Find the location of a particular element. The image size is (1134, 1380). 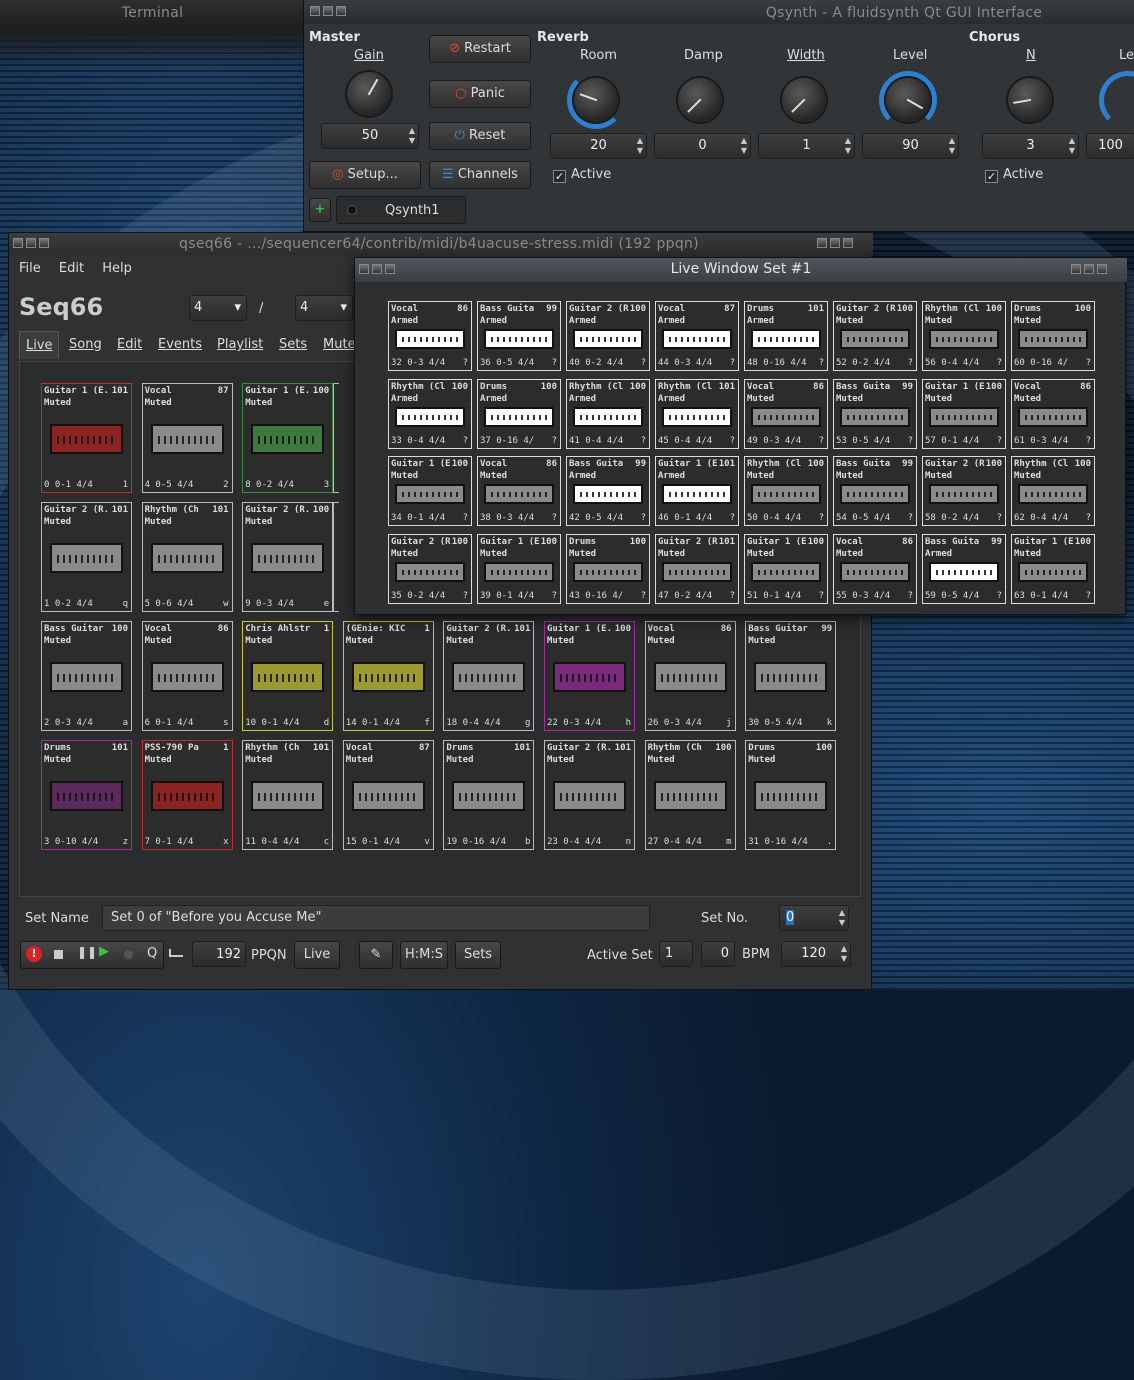

damp-knob is located at coordinates (700, 100).